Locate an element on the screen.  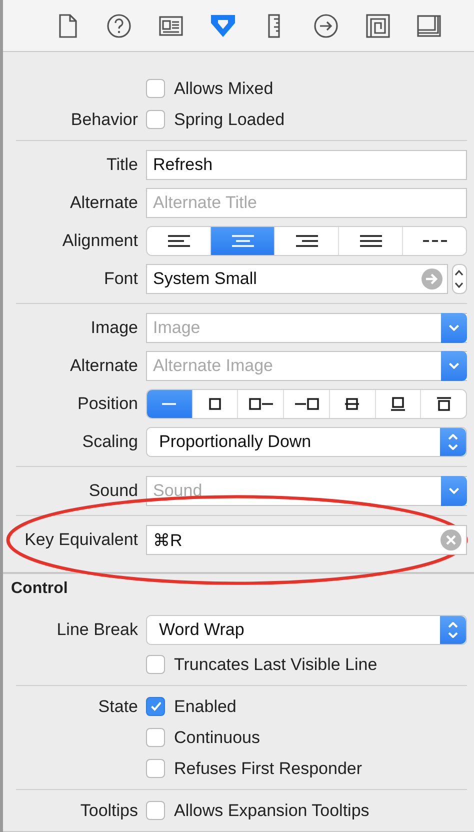
checkbox-label: Truncates Last Visible Line is located at coordinates (276, 664).